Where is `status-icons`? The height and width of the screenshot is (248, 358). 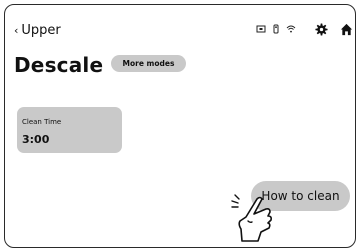
status-icons is located at coordinates (276, 29).